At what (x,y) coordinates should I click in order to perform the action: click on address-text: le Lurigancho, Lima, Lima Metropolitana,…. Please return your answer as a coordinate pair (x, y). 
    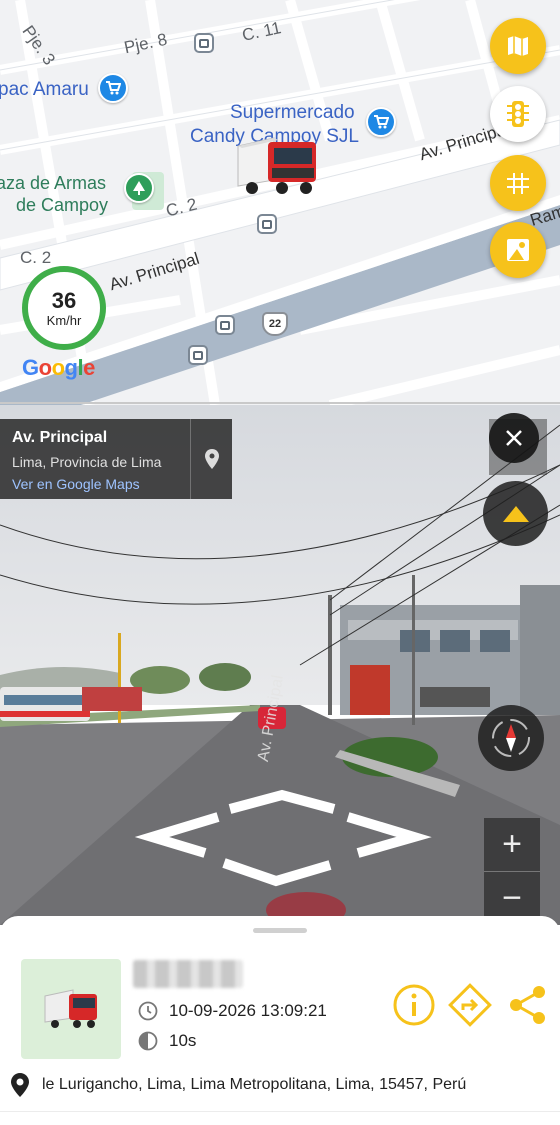
    Looking at the image, I should click on (254, 1084).